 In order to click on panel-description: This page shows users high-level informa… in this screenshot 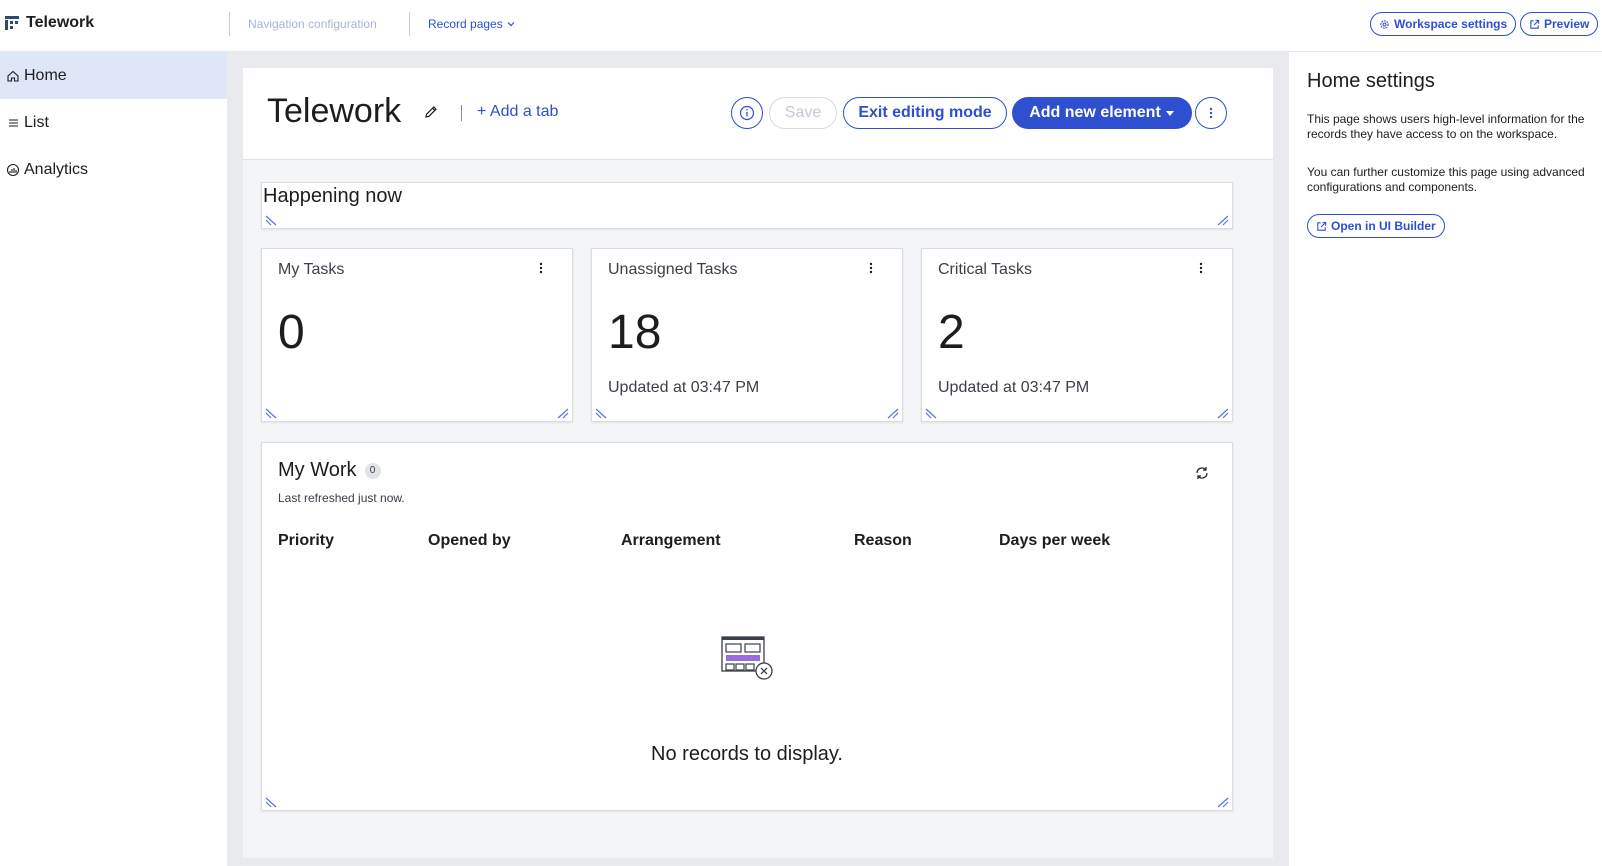, I will do `click(1446, 126)`.